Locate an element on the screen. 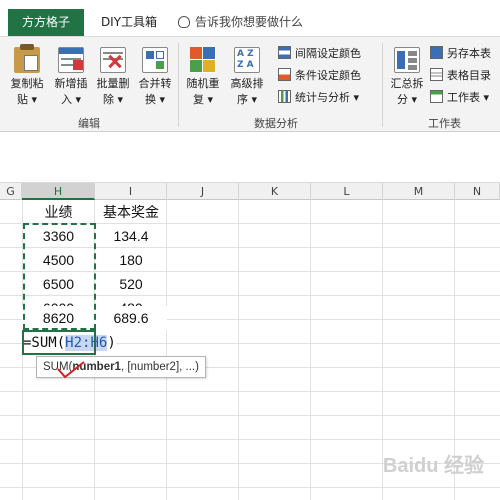  interval-color-icon is located at coordinates (284, 52).